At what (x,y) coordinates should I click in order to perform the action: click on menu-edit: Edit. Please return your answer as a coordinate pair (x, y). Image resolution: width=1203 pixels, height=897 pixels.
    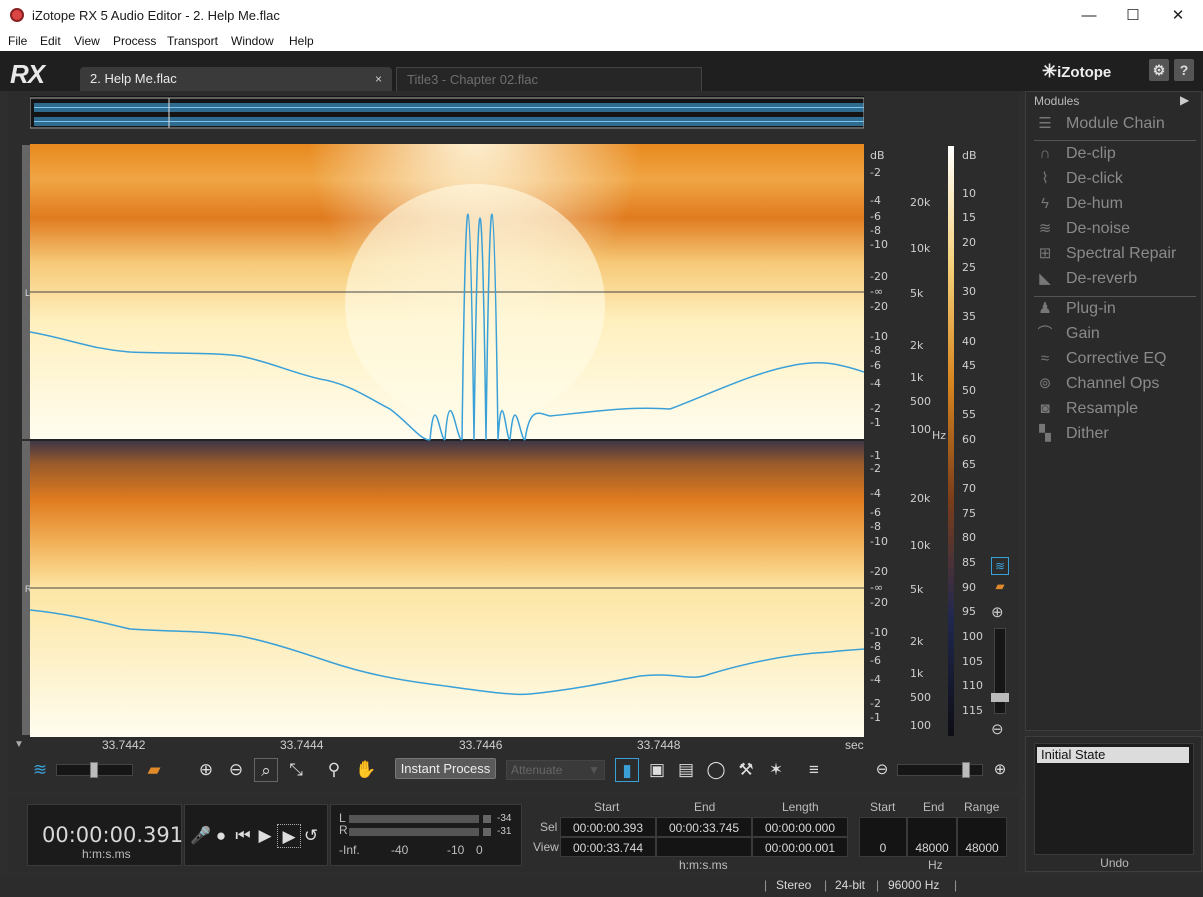
    Looking at the image, I should click on (50, 41).